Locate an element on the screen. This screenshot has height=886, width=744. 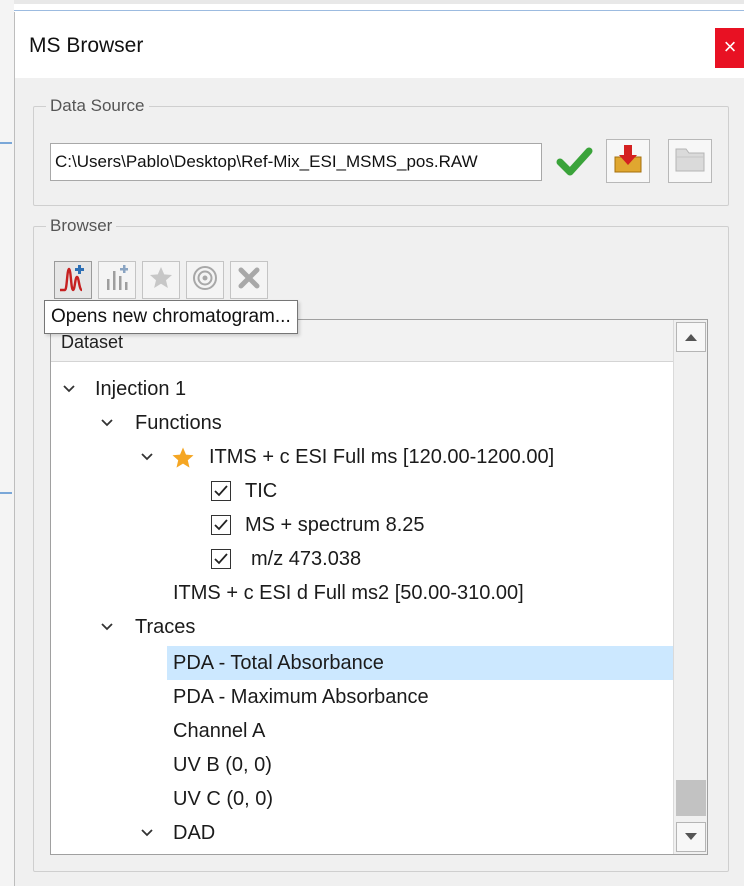
title-bar: MS Browser × is located at coordinates (379, 45).